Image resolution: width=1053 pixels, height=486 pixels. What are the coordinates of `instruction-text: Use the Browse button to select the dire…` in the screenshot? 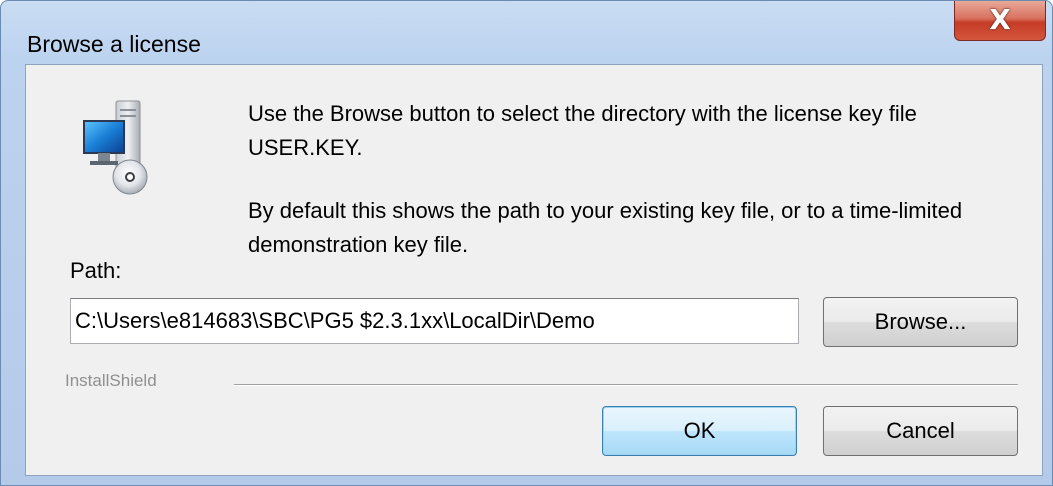 It's located at (582, 130).